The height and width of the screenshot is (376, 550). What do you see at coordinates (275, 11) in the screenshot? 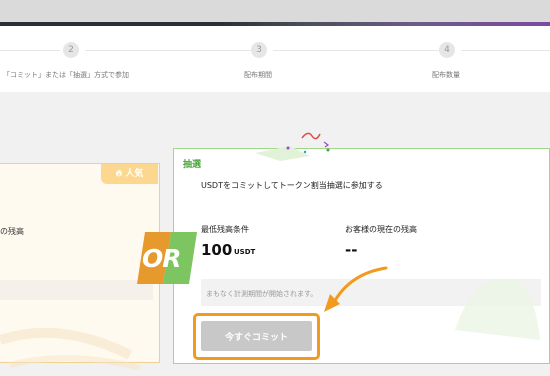
I see `top-bar` at bounding box center [275, 11].